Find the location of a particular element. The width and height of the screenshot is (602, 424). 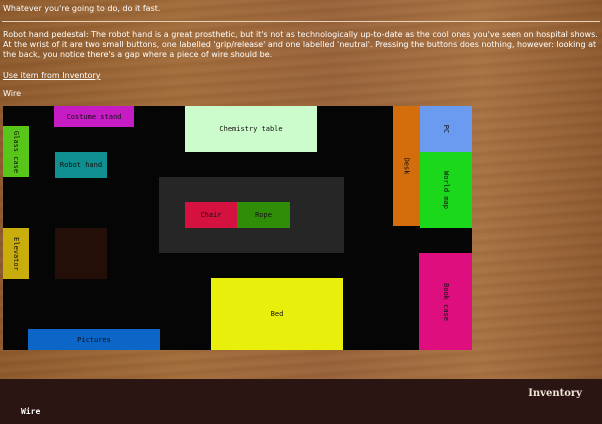

room-world-map: World map is located at coordinates (446, 190).